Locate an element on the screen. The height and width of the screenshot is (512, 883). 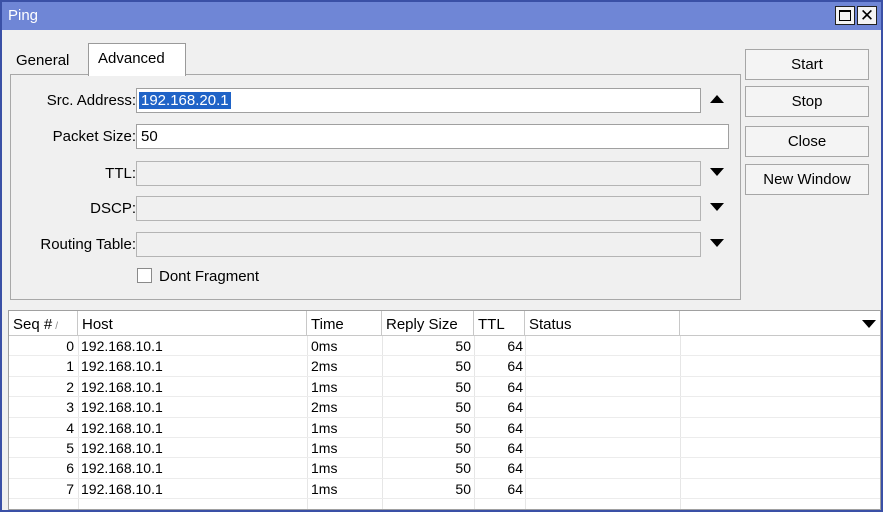
dont-fragment-label: Dont Fragment is located at coordinates (209, 276).